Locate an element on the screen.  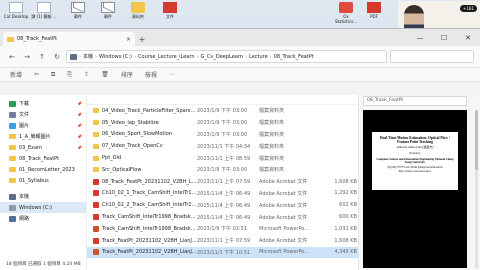
nav-item-folder: 1_A_簡報圖片 📌 is located at coordinates (43, 136).